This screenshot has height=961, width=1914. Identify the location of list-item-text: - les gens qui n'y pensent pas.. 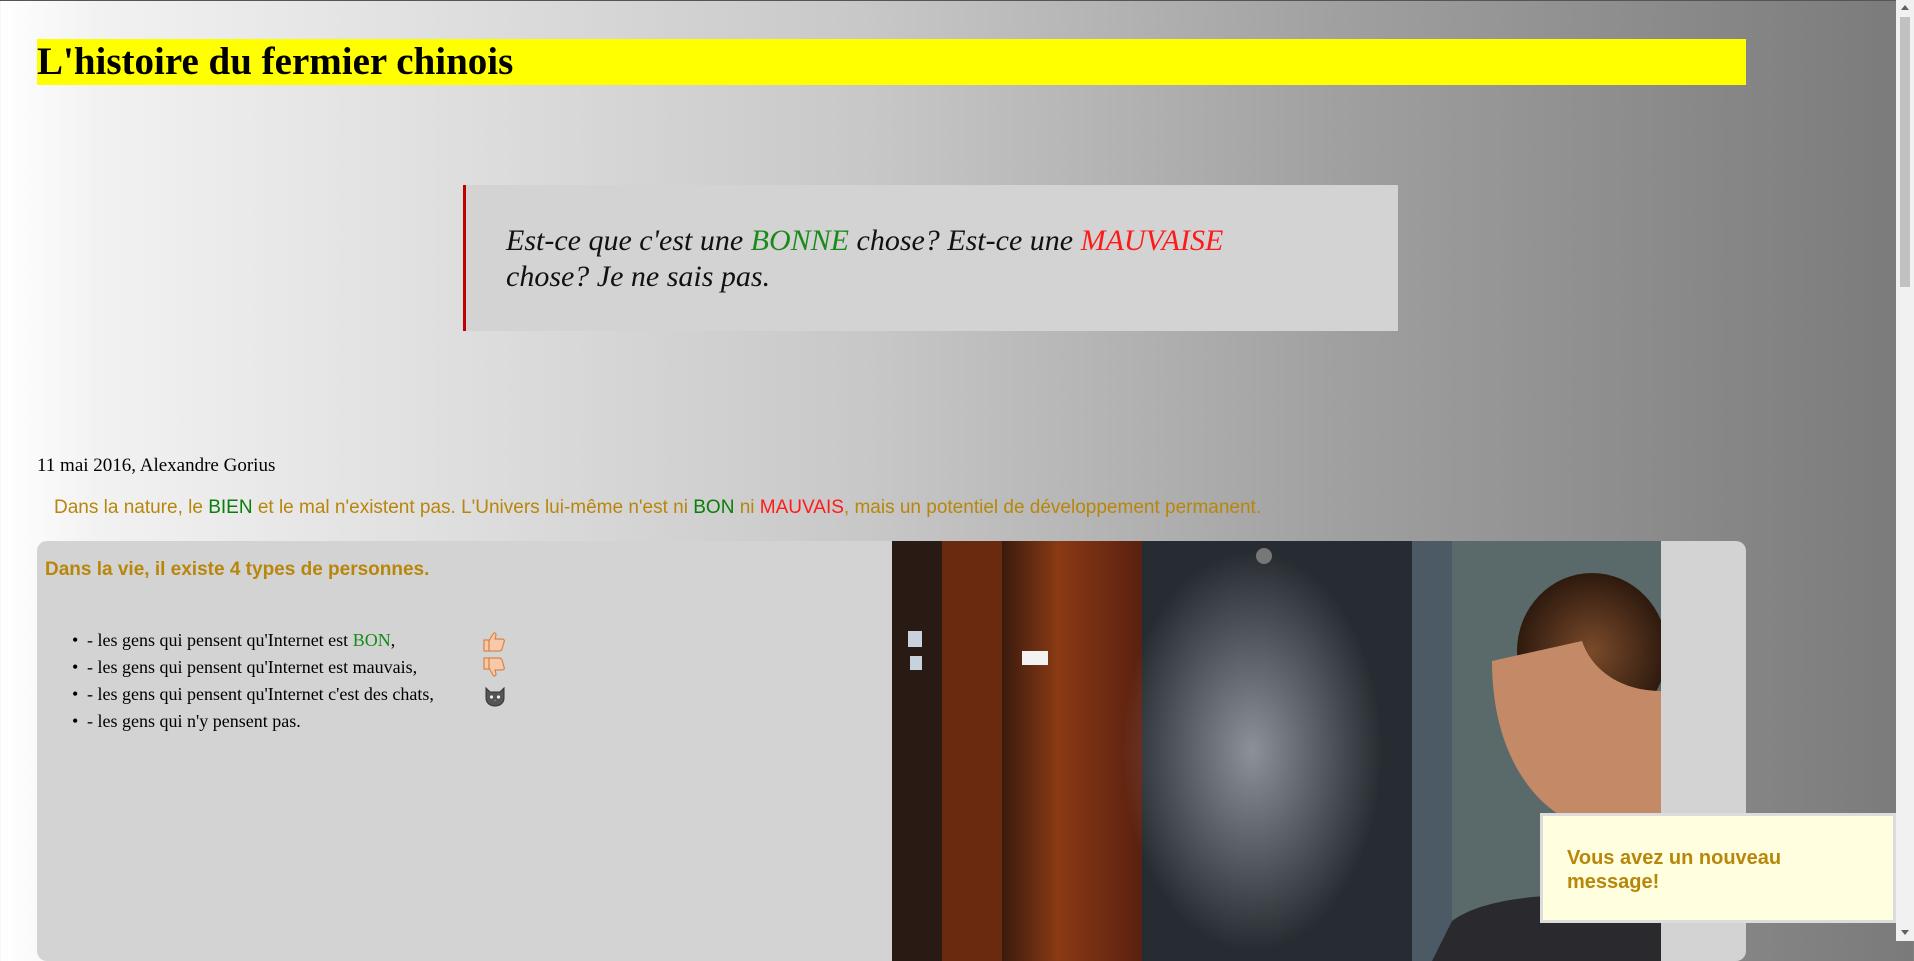
(194, 721).